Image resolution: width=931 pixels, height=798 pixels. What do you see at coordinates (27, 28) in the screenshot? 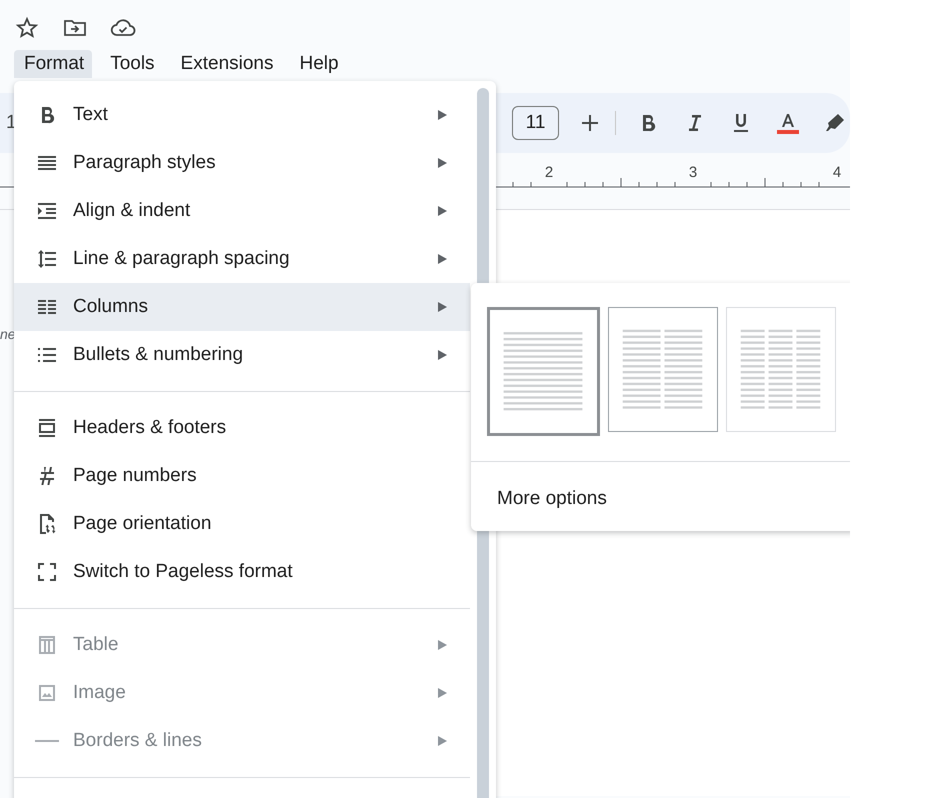
I see `star-icon` at bounding box center [27, 28].